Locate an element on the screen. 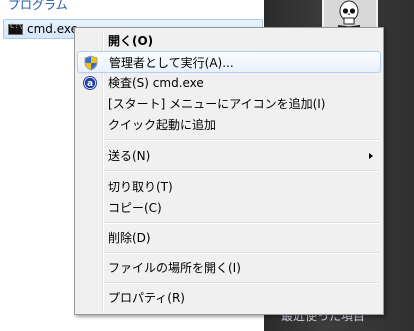  menu-item-delete: 削除(D) is located at coordinates (229, 238).